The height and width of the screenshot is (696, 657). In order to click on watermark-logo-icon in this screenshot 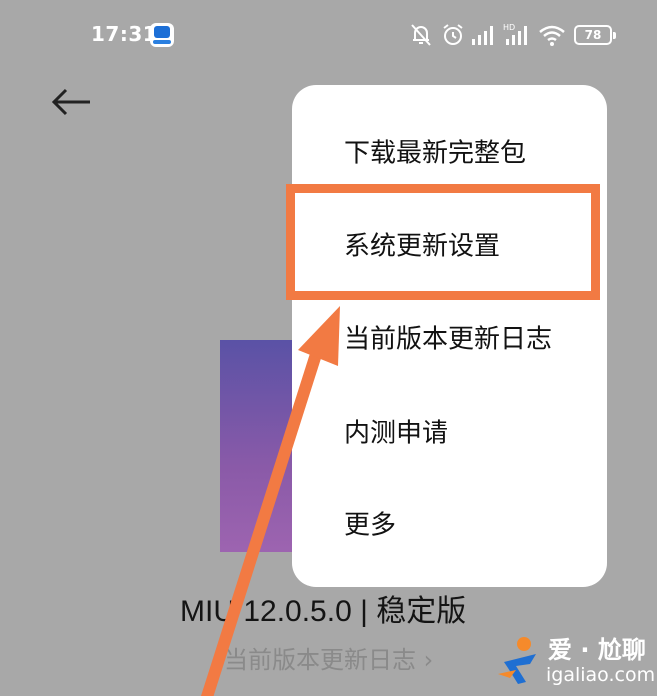, I will do `click(517, 660)`.